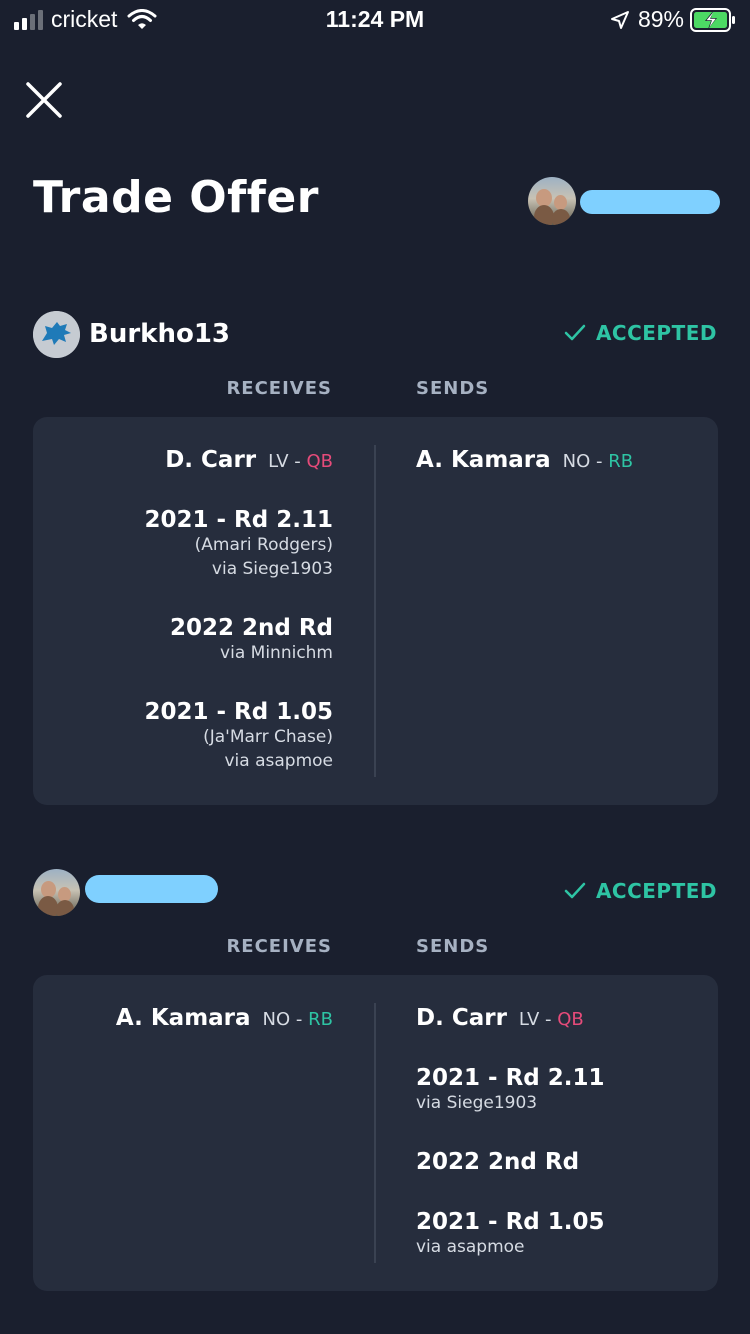  What do you see at coordinates (712, 19) in the screenshot?
I see `battery-charging-icon` at bounding box center [712, 19].